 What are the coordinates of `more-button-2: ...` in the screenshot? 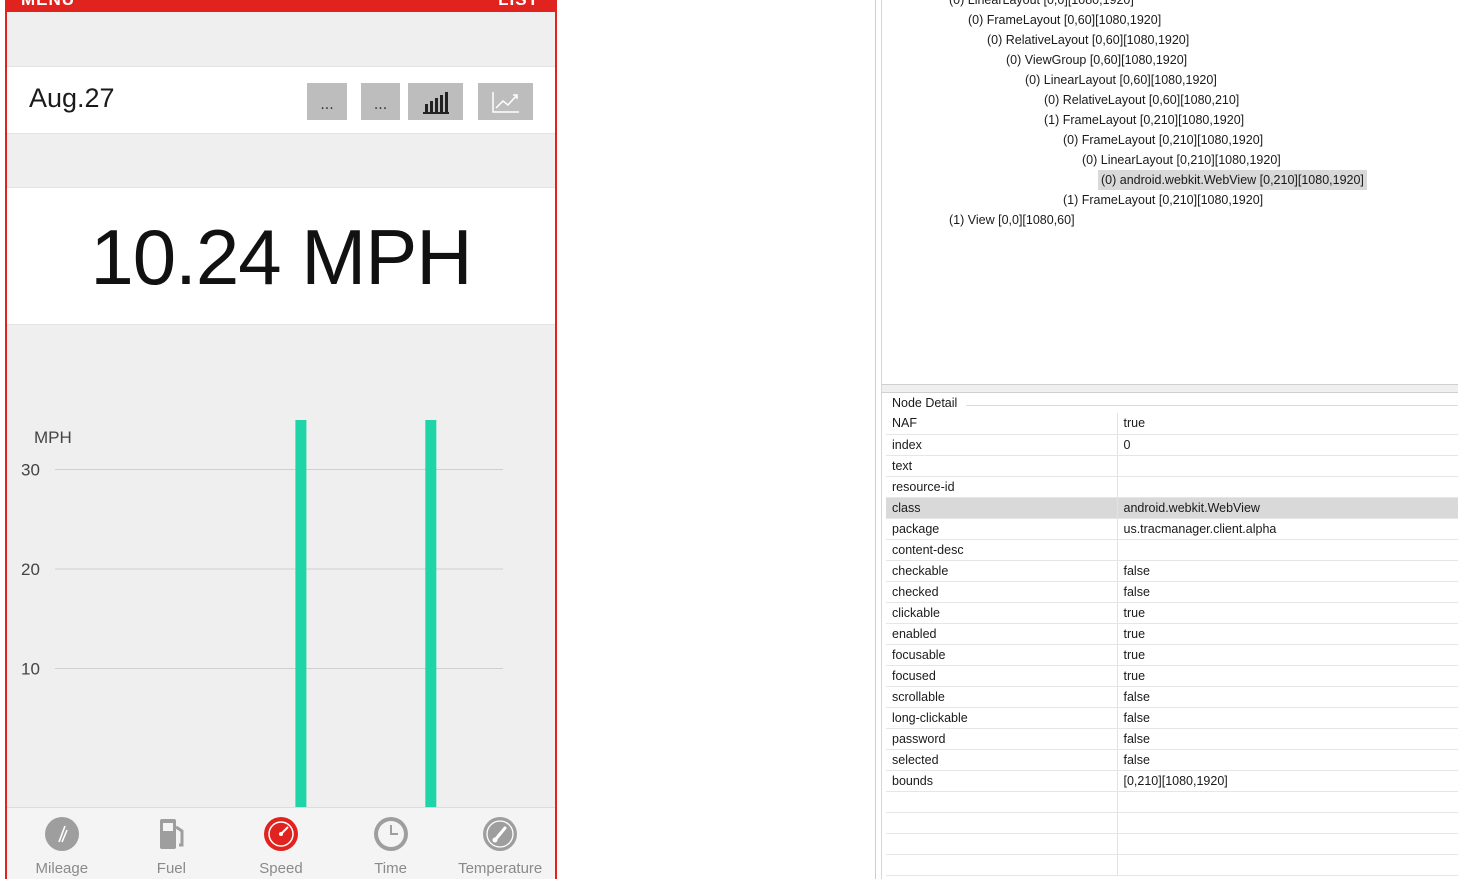 It's located at (380, 101).